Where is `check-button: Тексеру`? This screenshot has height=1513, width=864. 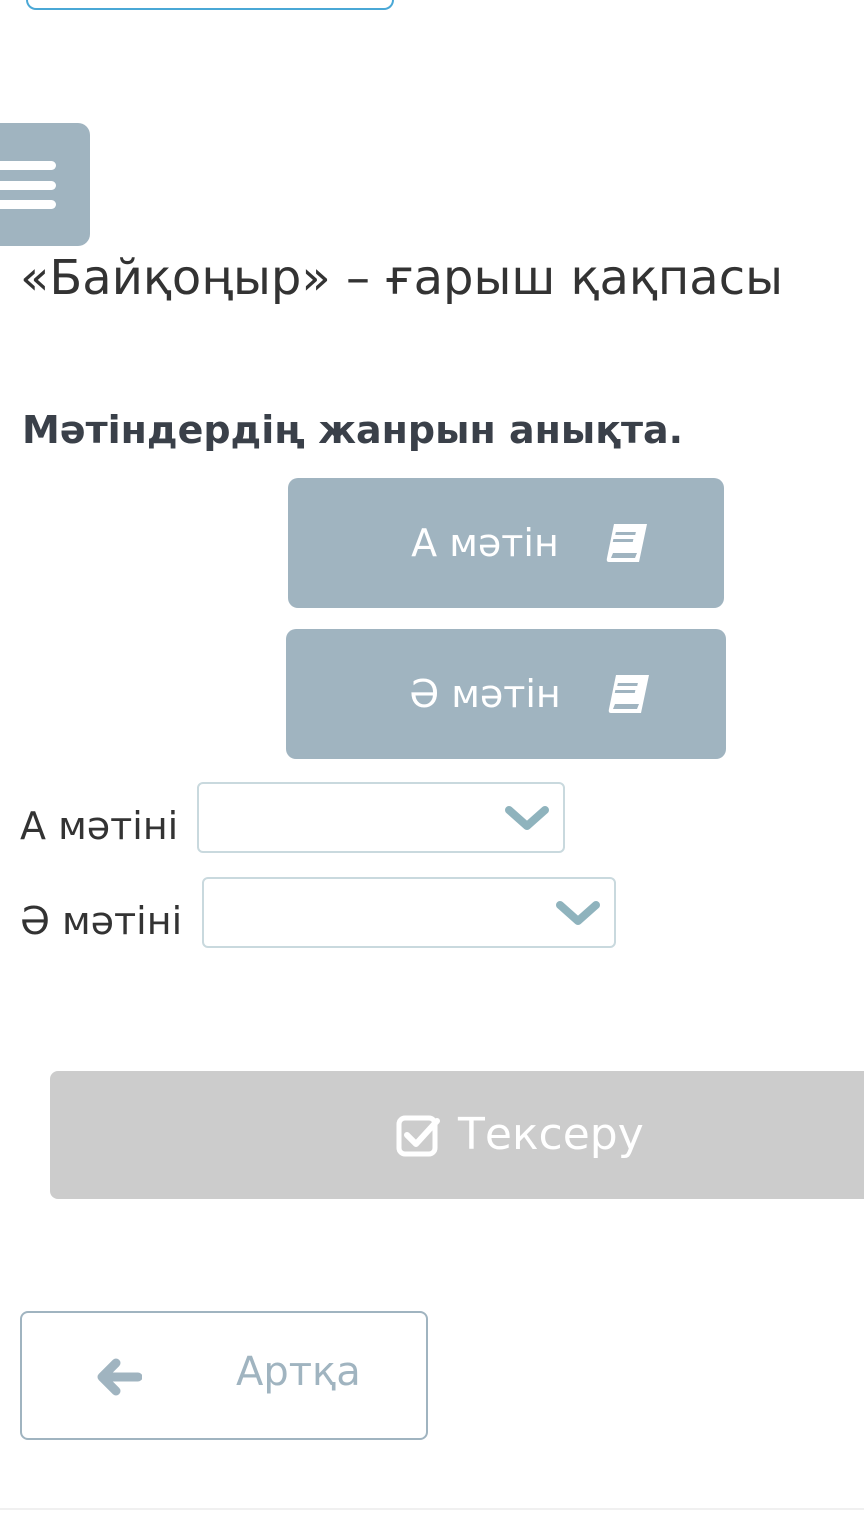 check-button: Тексеру is located at coordinates (457, 1135).